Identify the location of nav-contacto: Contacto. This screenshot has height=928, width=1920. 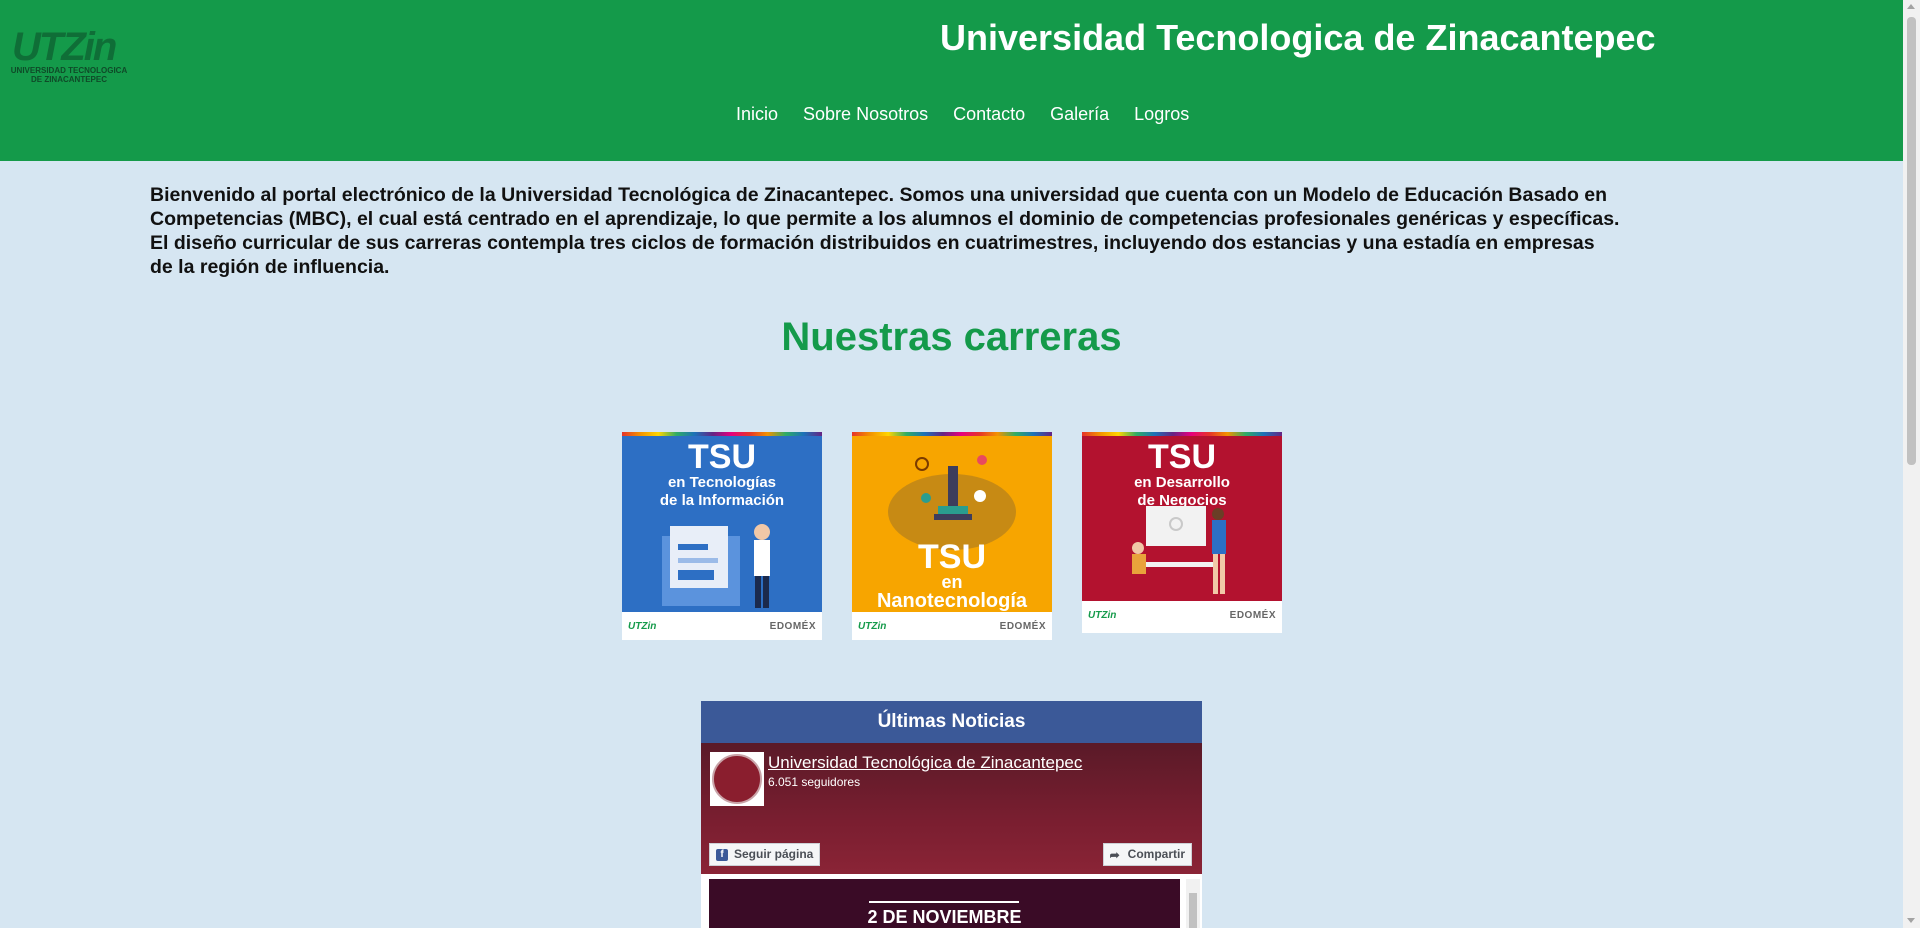
(989, 114).